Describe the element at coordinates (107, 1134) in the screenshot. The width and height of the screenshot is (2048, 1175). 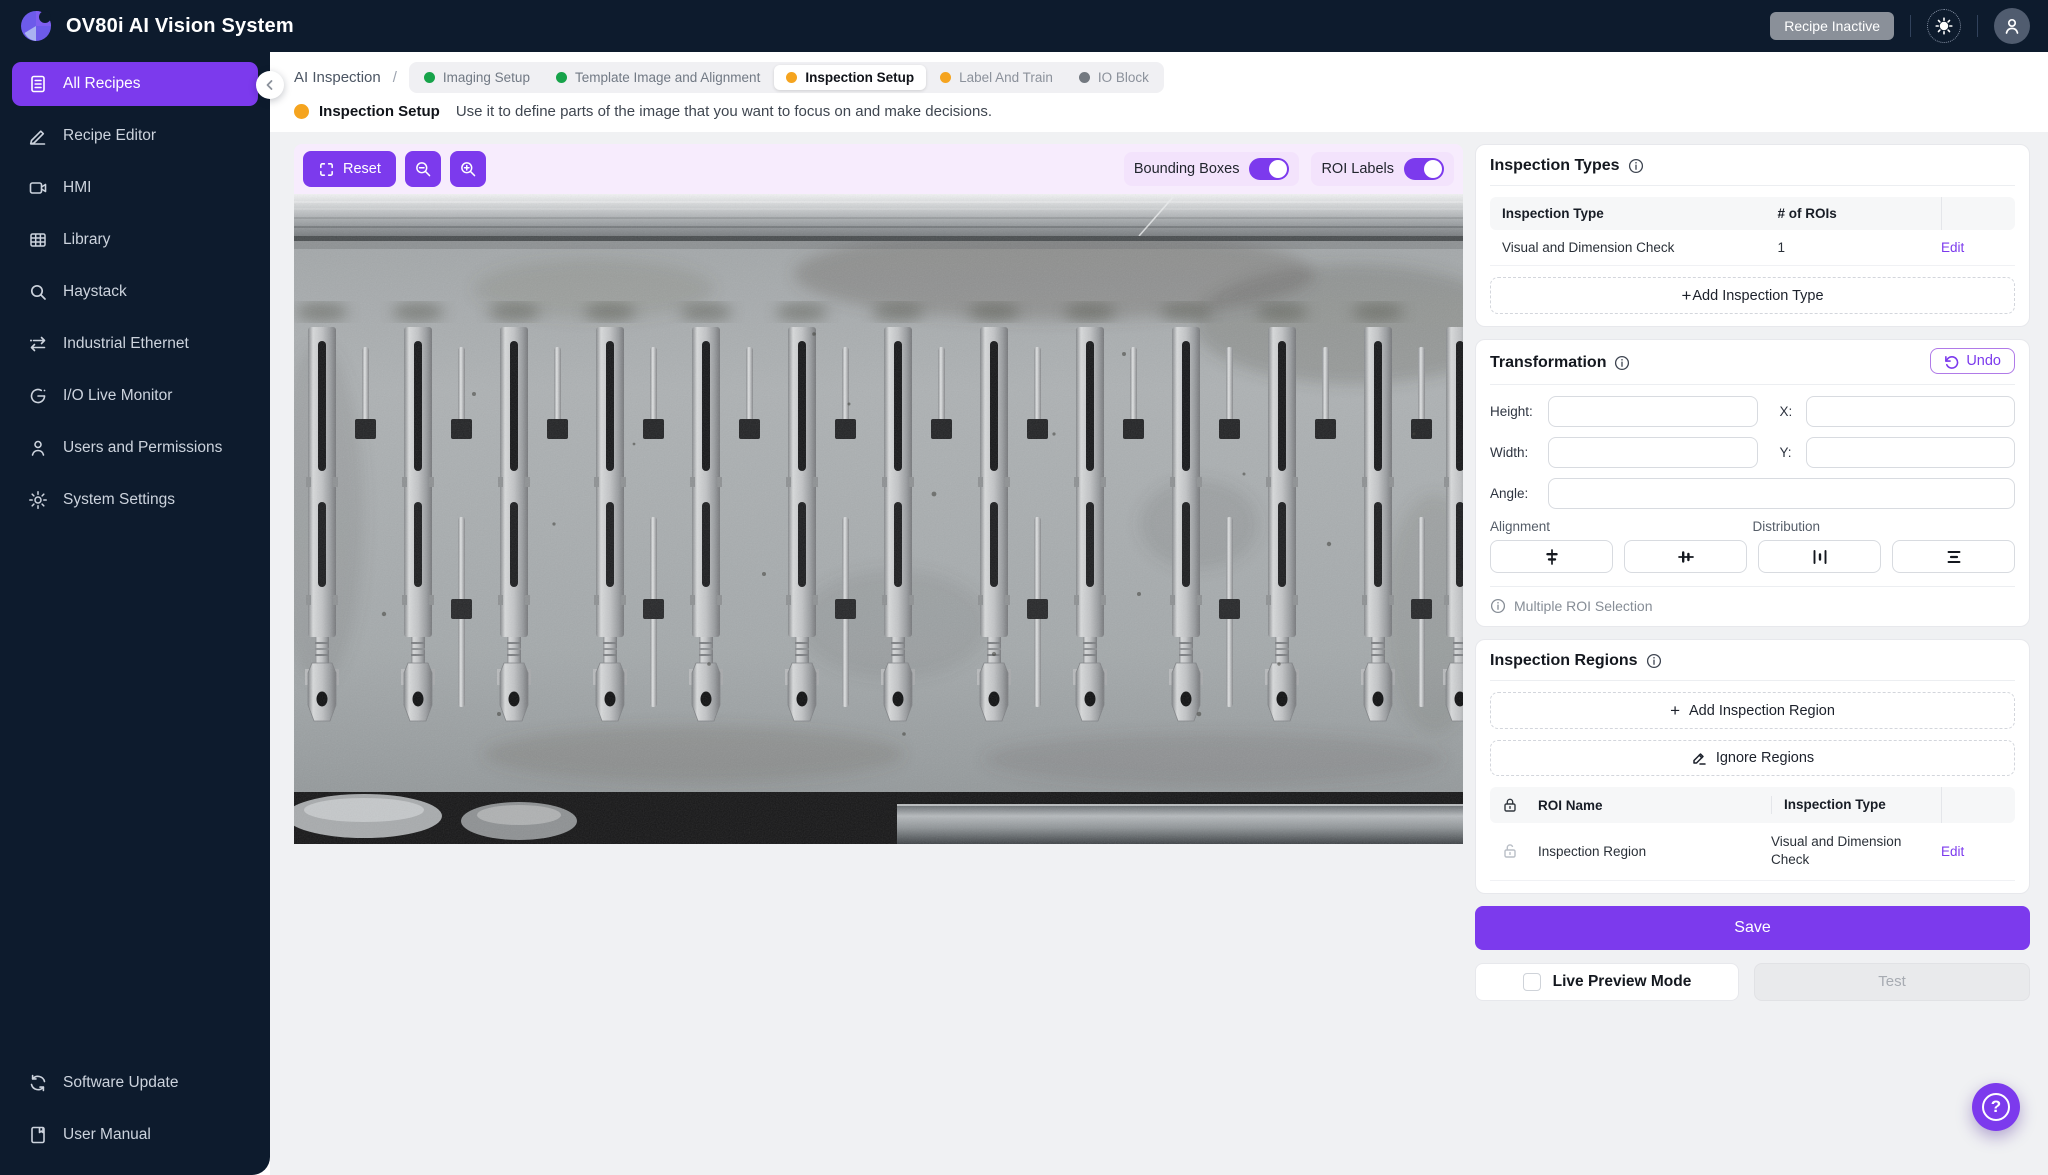
I see `sidebar-item-label: User Manual` at that location.